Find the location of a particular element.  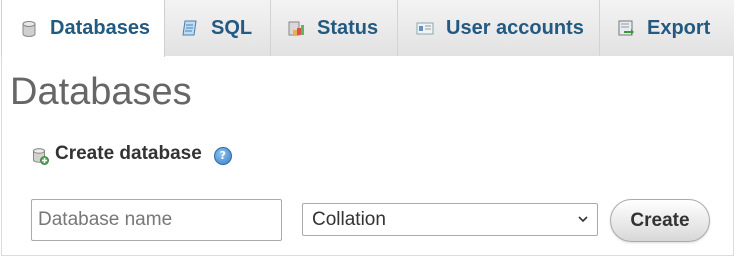

tab-label: Status is located at coordinates (348, 27).